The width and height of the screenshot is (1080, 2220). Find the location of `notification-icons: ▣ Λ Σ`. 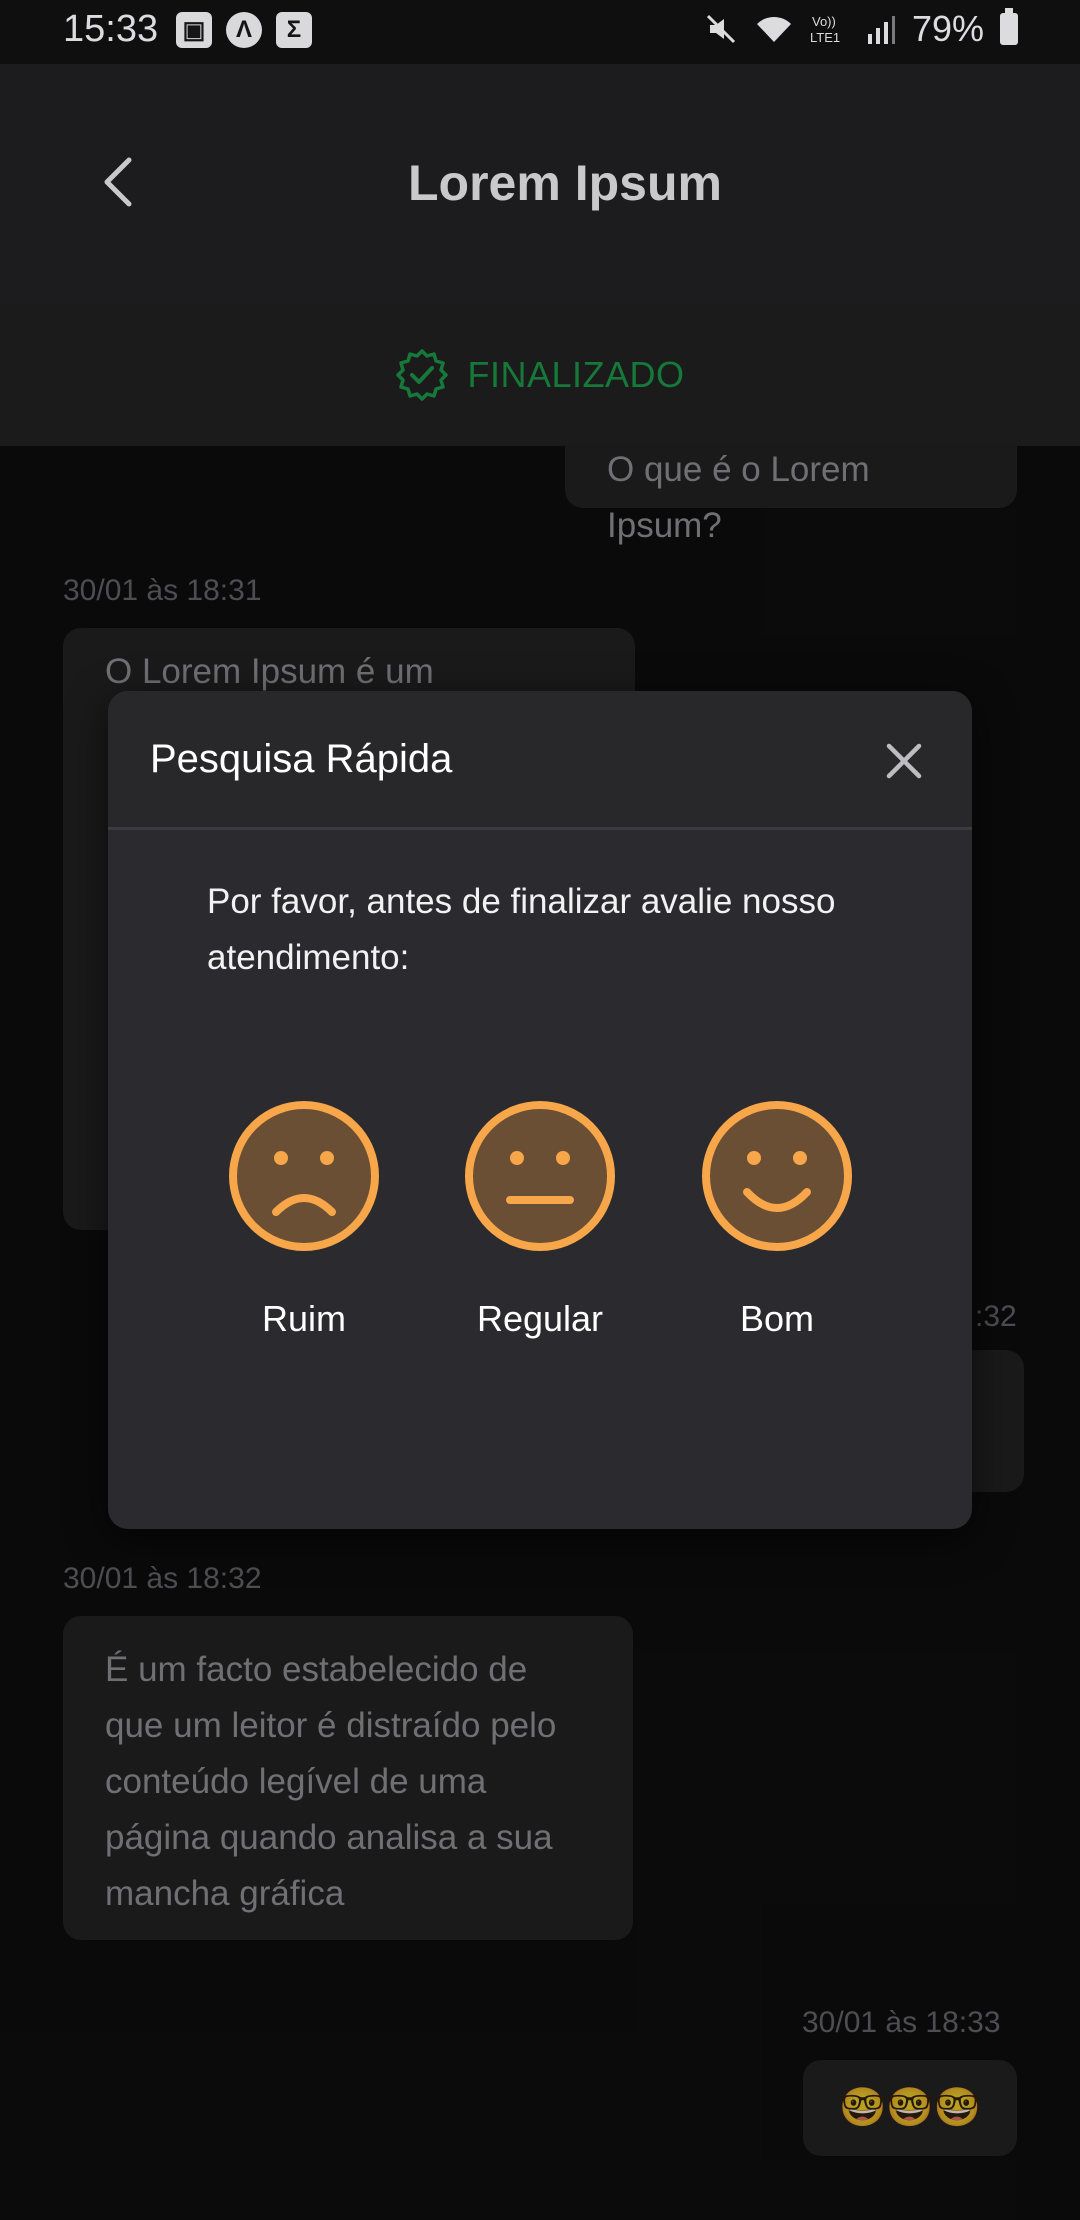

notification-icons: ▣ Λ Σ is located at coordinates (244, 30).